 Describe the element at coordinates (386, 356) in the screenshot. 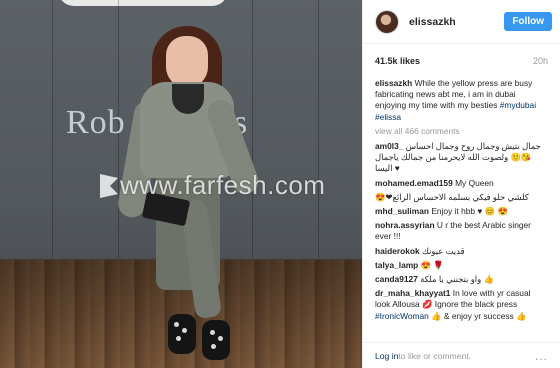

I see `login-link: Log in` at that location.